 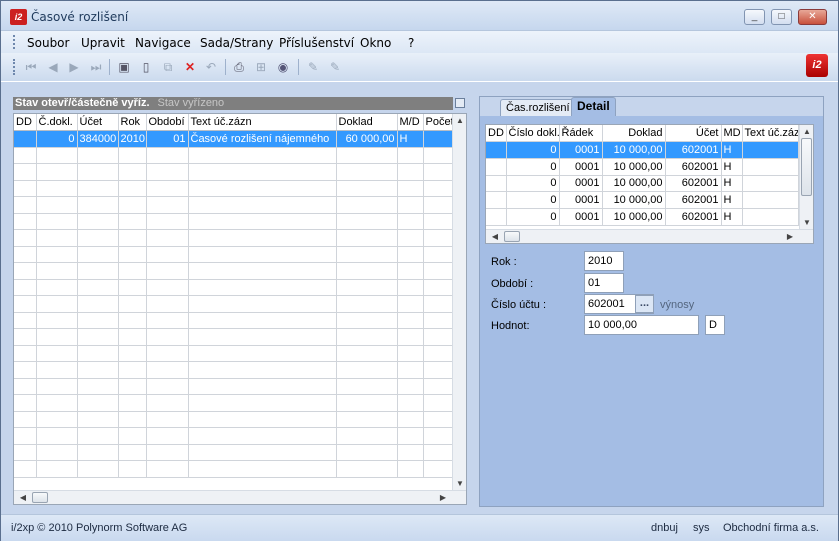 I want to click on left-vertical-scrollbar: ▲ ▼, so click(x=459, y=302).